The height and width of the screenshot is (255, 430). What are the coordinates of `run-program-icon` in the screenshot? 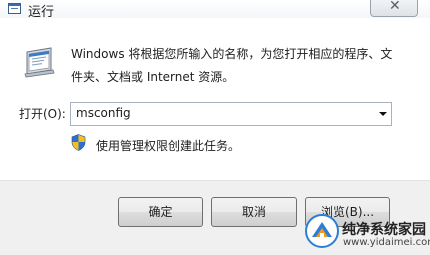 It's located at (39, 62).